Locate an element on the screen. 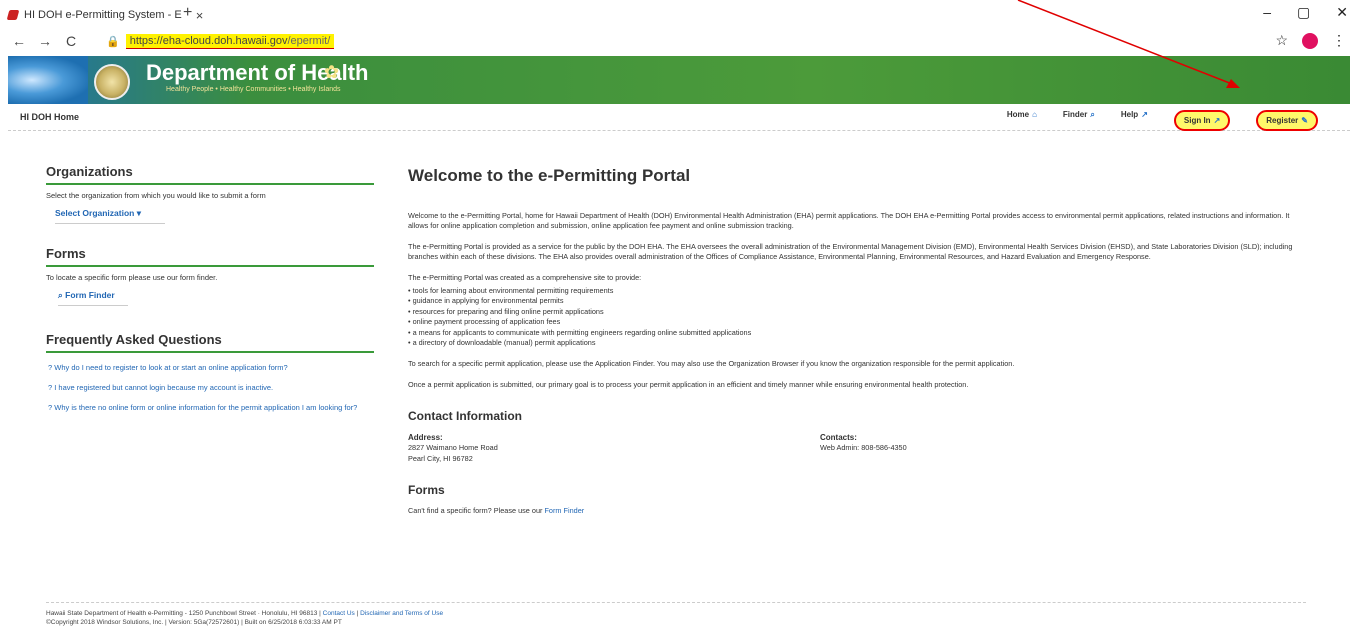  nav-register: Register ✎ is located at coordinates (1287, 120).